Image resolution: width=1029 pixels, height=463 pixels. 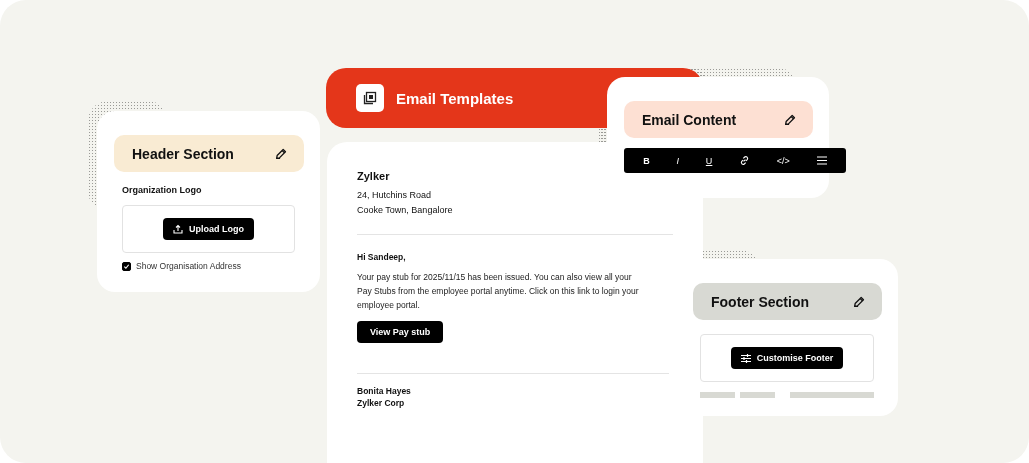 What do you see at coordinates (821, 160) in the screenshot?
I see `menu-icon` at bounding box center [821, 160].